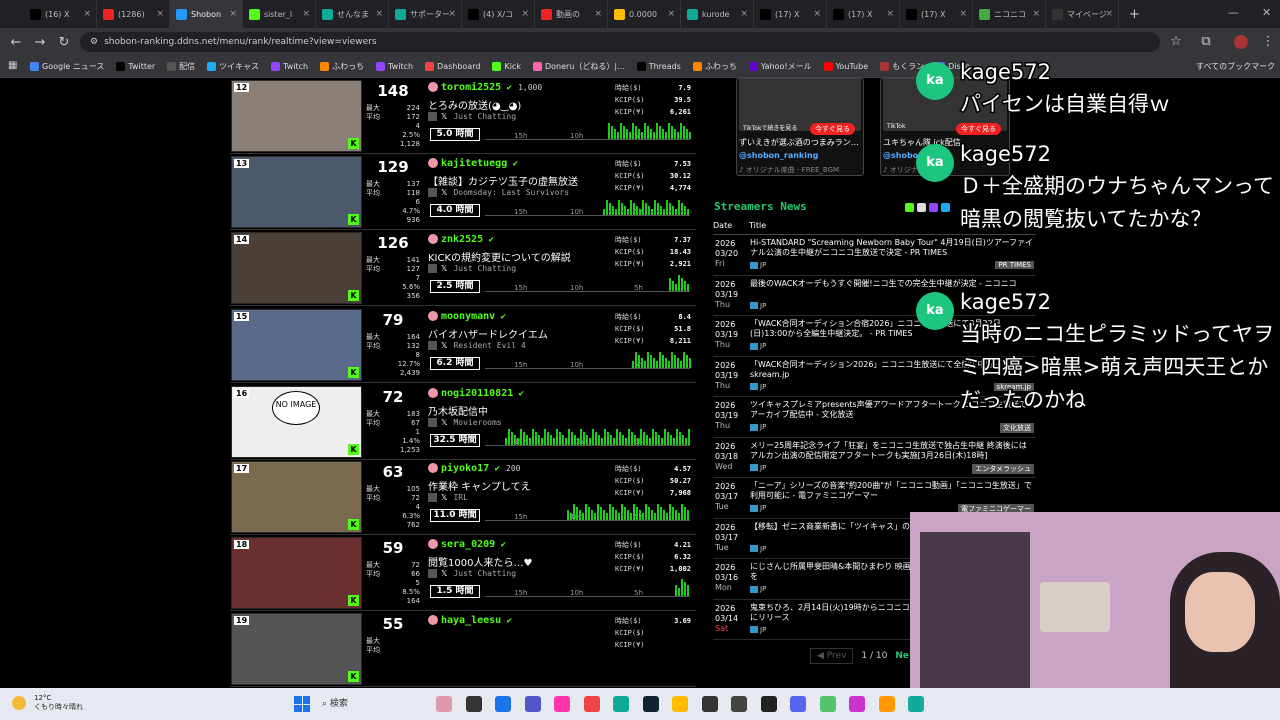 This screenshot has height=720, width=1280. I want to click on bookmark-1: Twitter, so click(135, 66).